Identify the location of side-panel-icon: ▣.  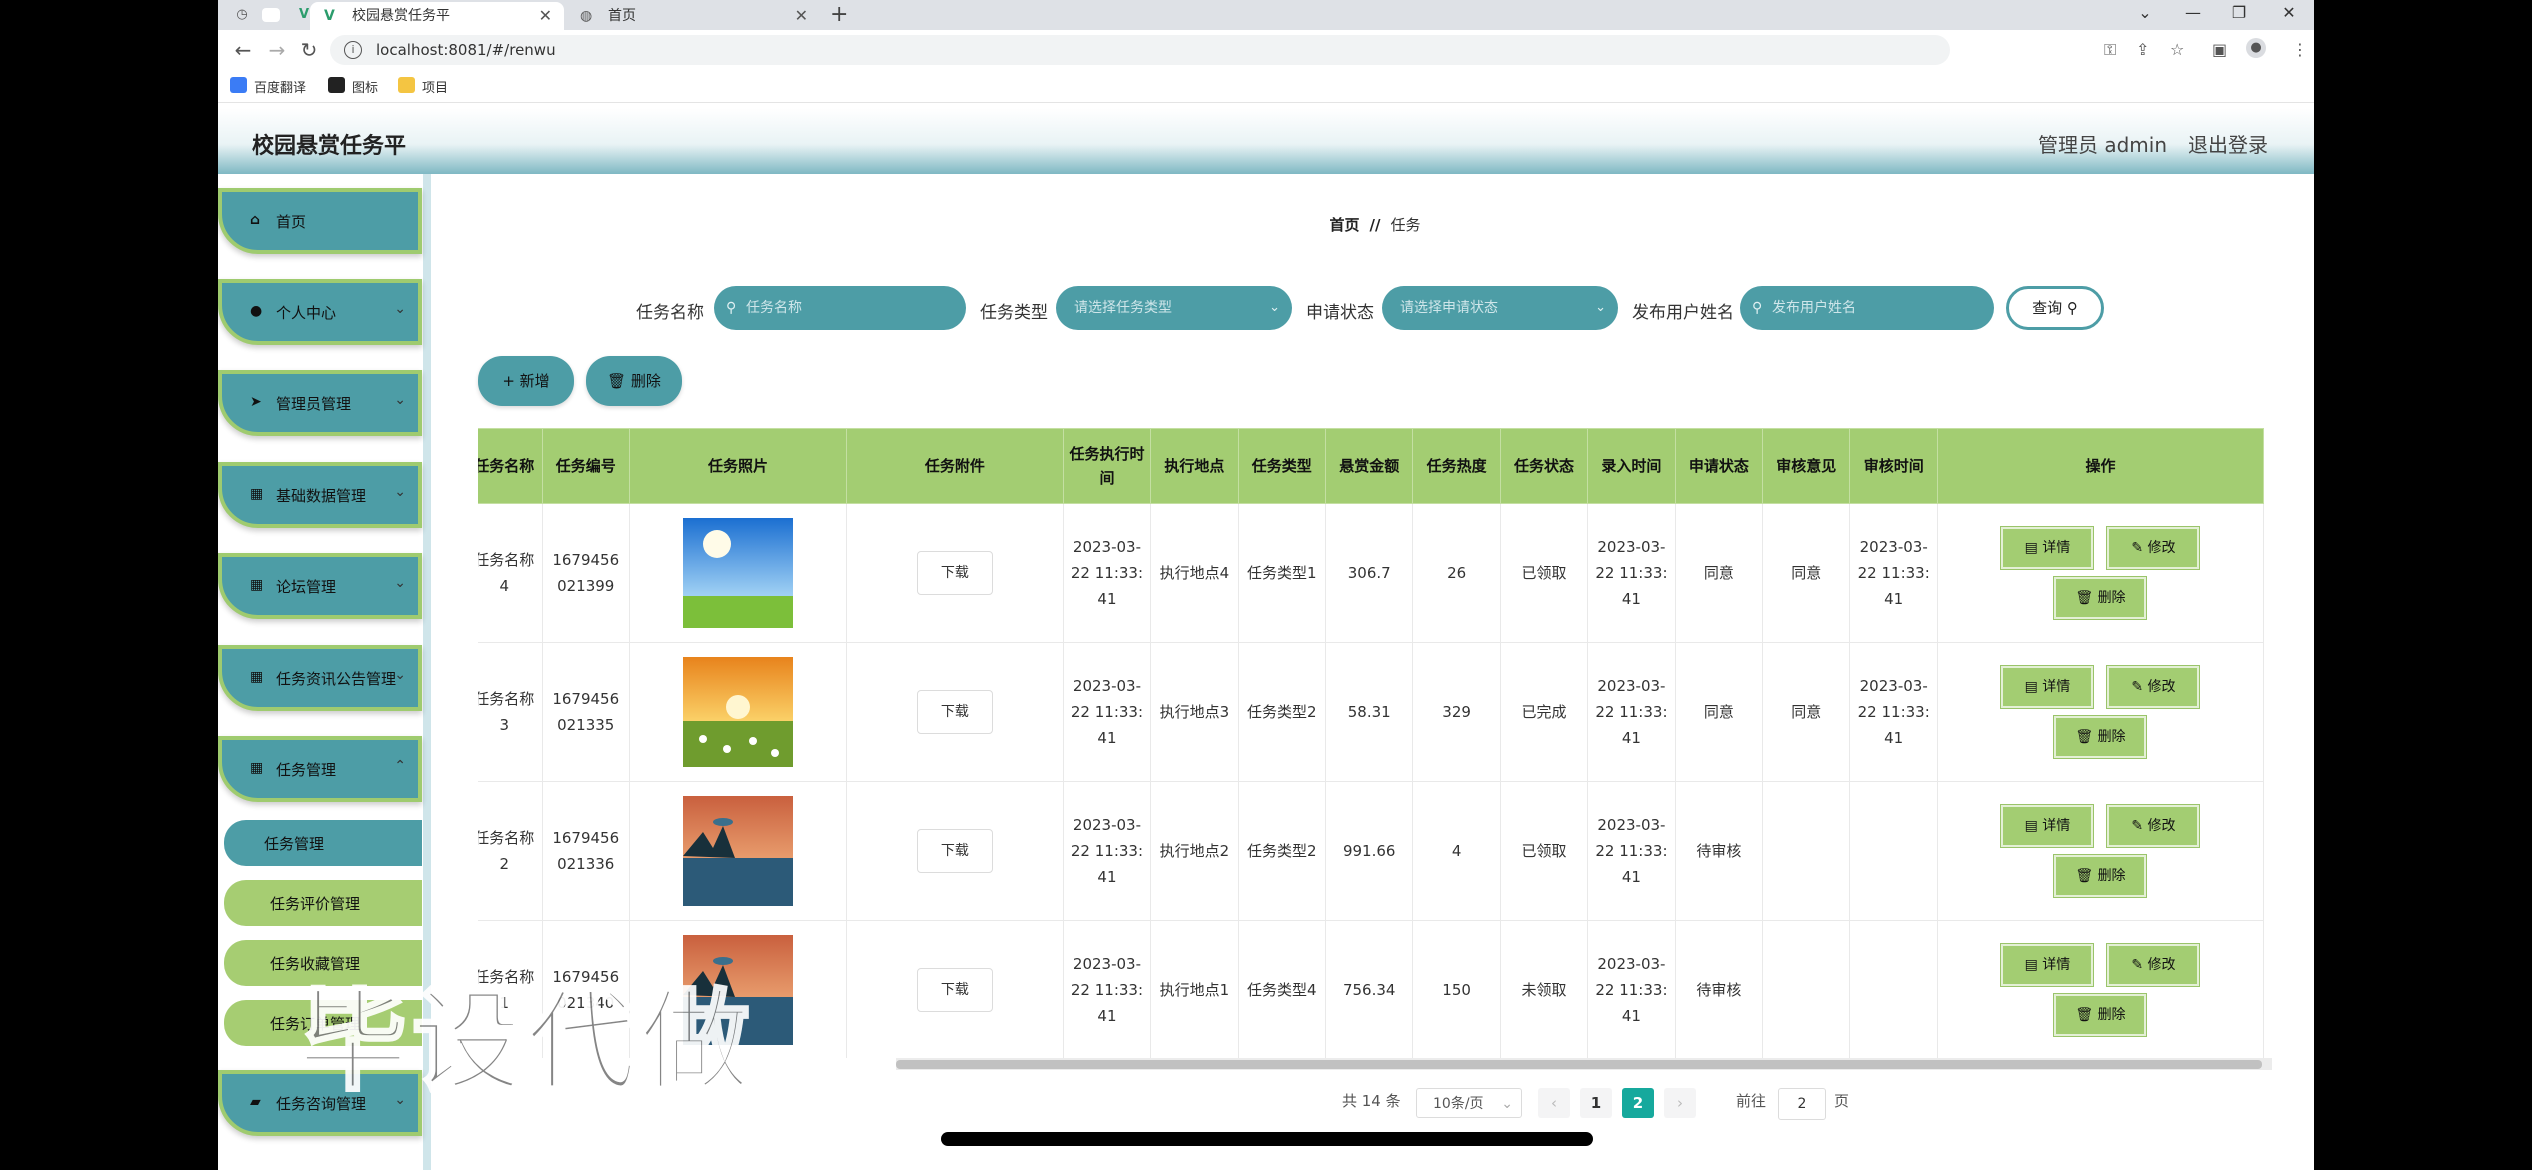
(2219, 49).